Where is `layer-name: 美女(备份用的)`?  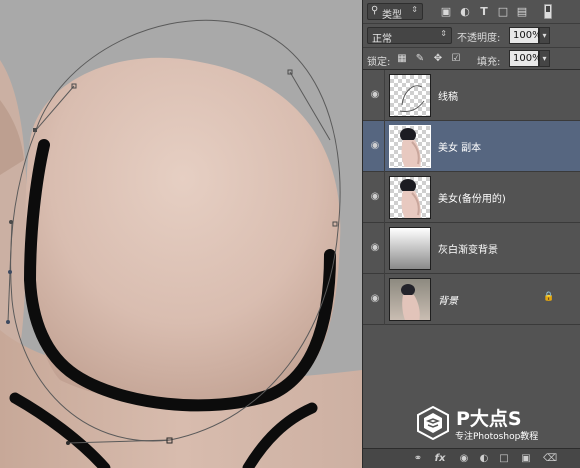 layer-name: 美女(备份用的) is located at coordinates (472, 199).